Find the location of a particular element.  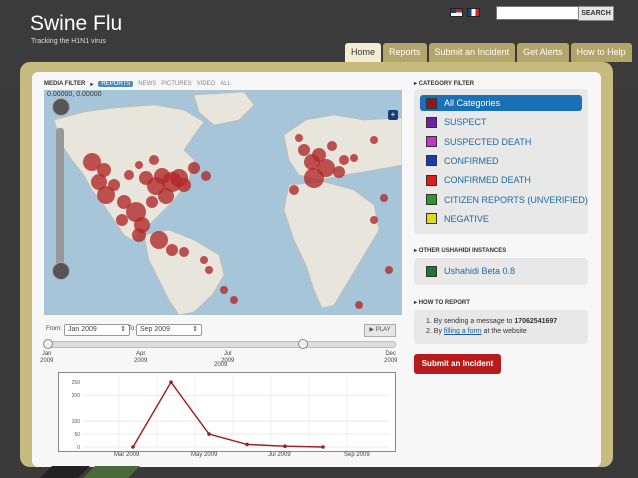

instance-item: Ushahidi Beta 0.8 is located at coordinates (504, 271).